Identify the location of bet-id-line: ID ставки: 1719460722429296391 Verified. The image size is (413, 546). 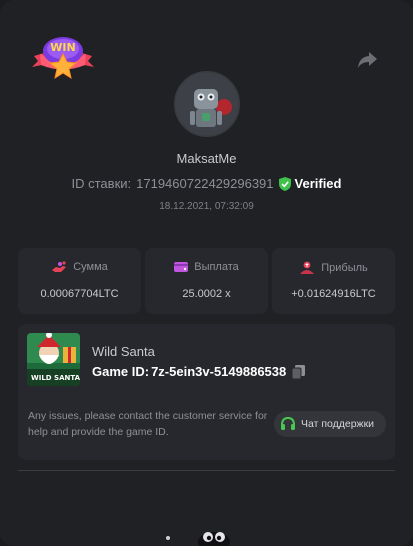
(206, 183).